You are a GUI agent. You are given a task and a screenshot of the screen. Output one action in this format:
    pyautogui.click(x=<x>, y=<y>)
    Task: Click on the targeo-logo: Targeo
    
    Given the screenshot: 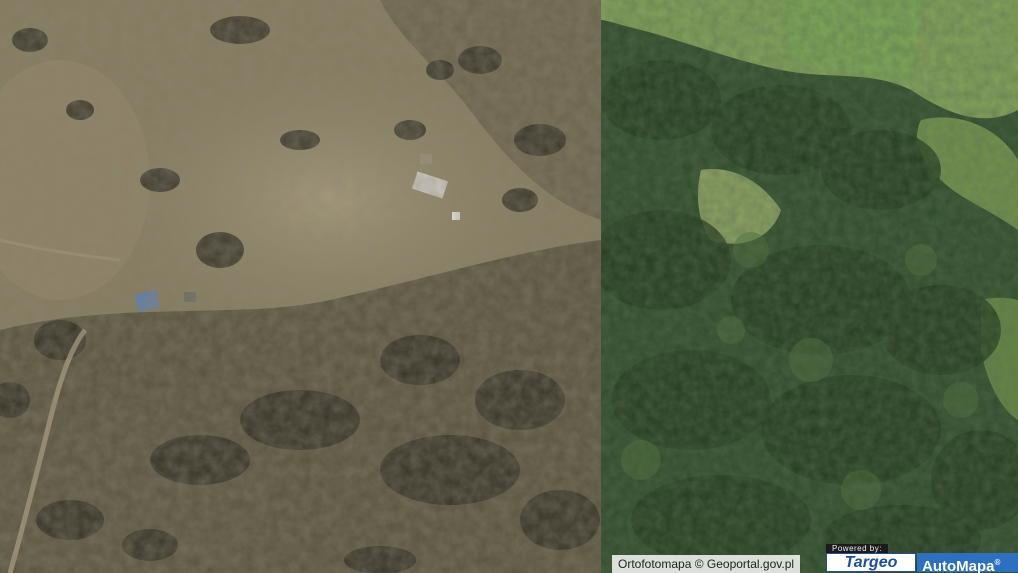 What is the action you would take?
    pyautogui.click(x=871, y=562)
    